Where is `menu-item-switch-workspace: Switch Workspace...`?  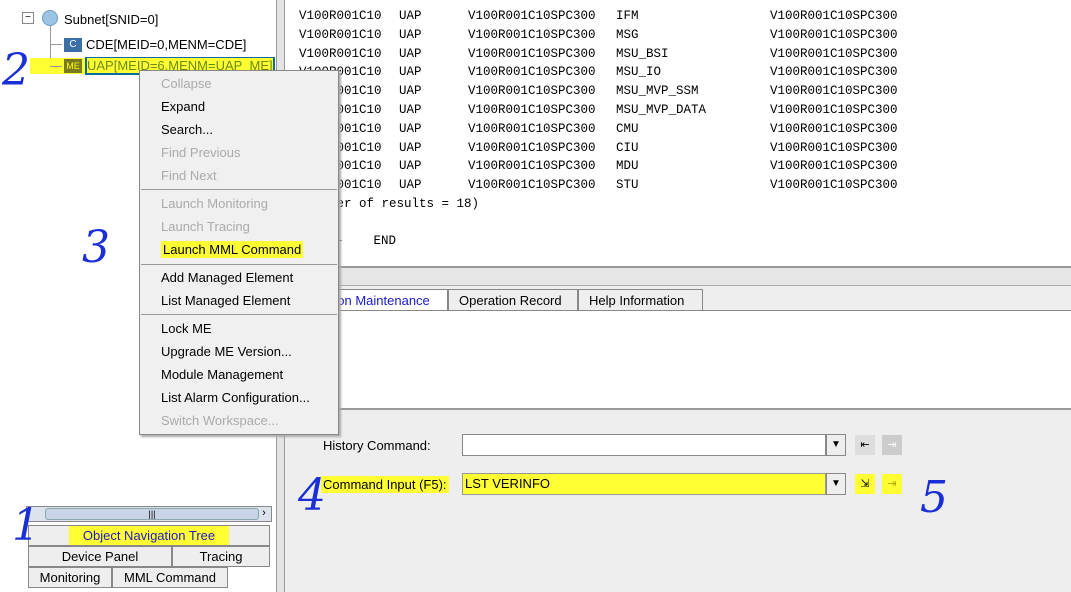
menu-item-switch-workspace: Switch Workspace... is located at coordinates (220, 420).